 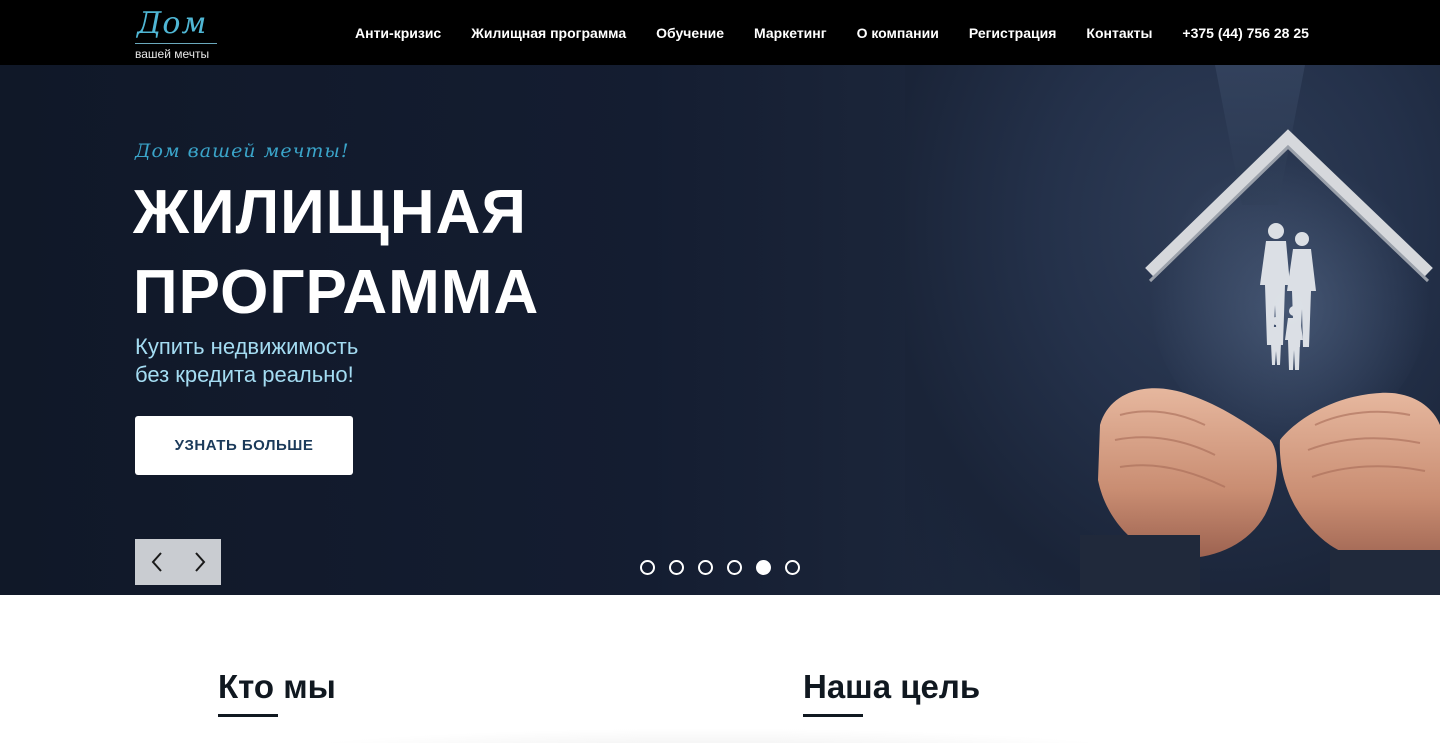 I want to click on slider-arrows, so click(x=178, y=562).